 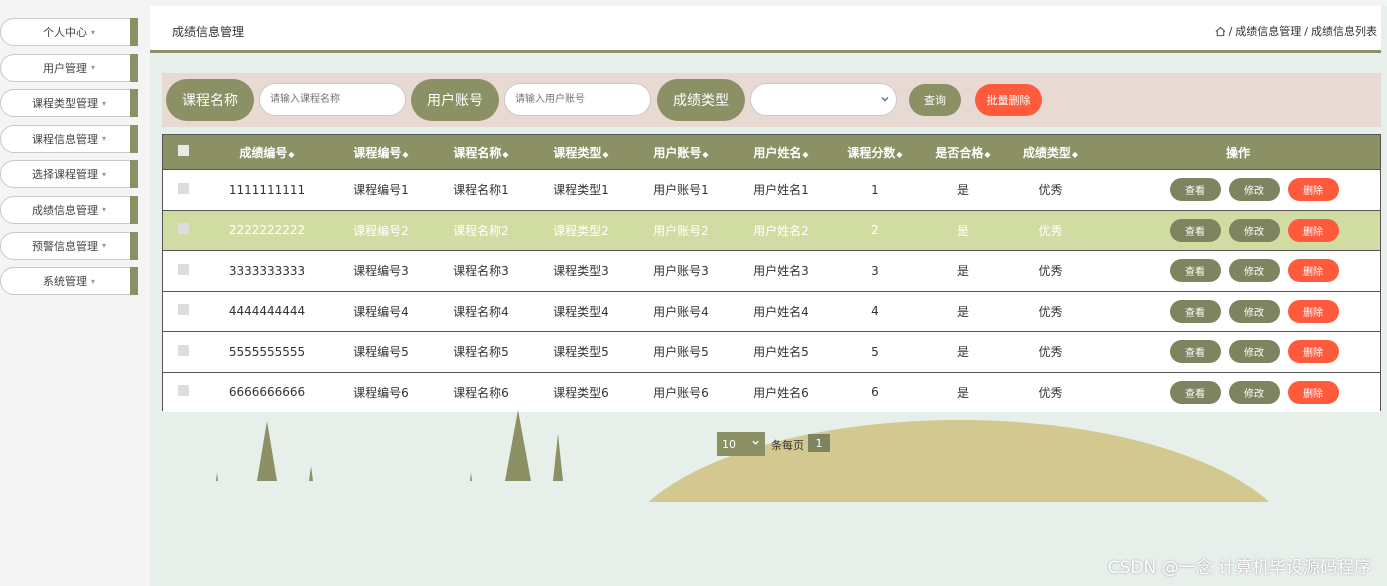 What do you see at coordinates (381, 230) in the screenshot?
I see `table-cell: 课程编号2` at bounding box center [381, 230].